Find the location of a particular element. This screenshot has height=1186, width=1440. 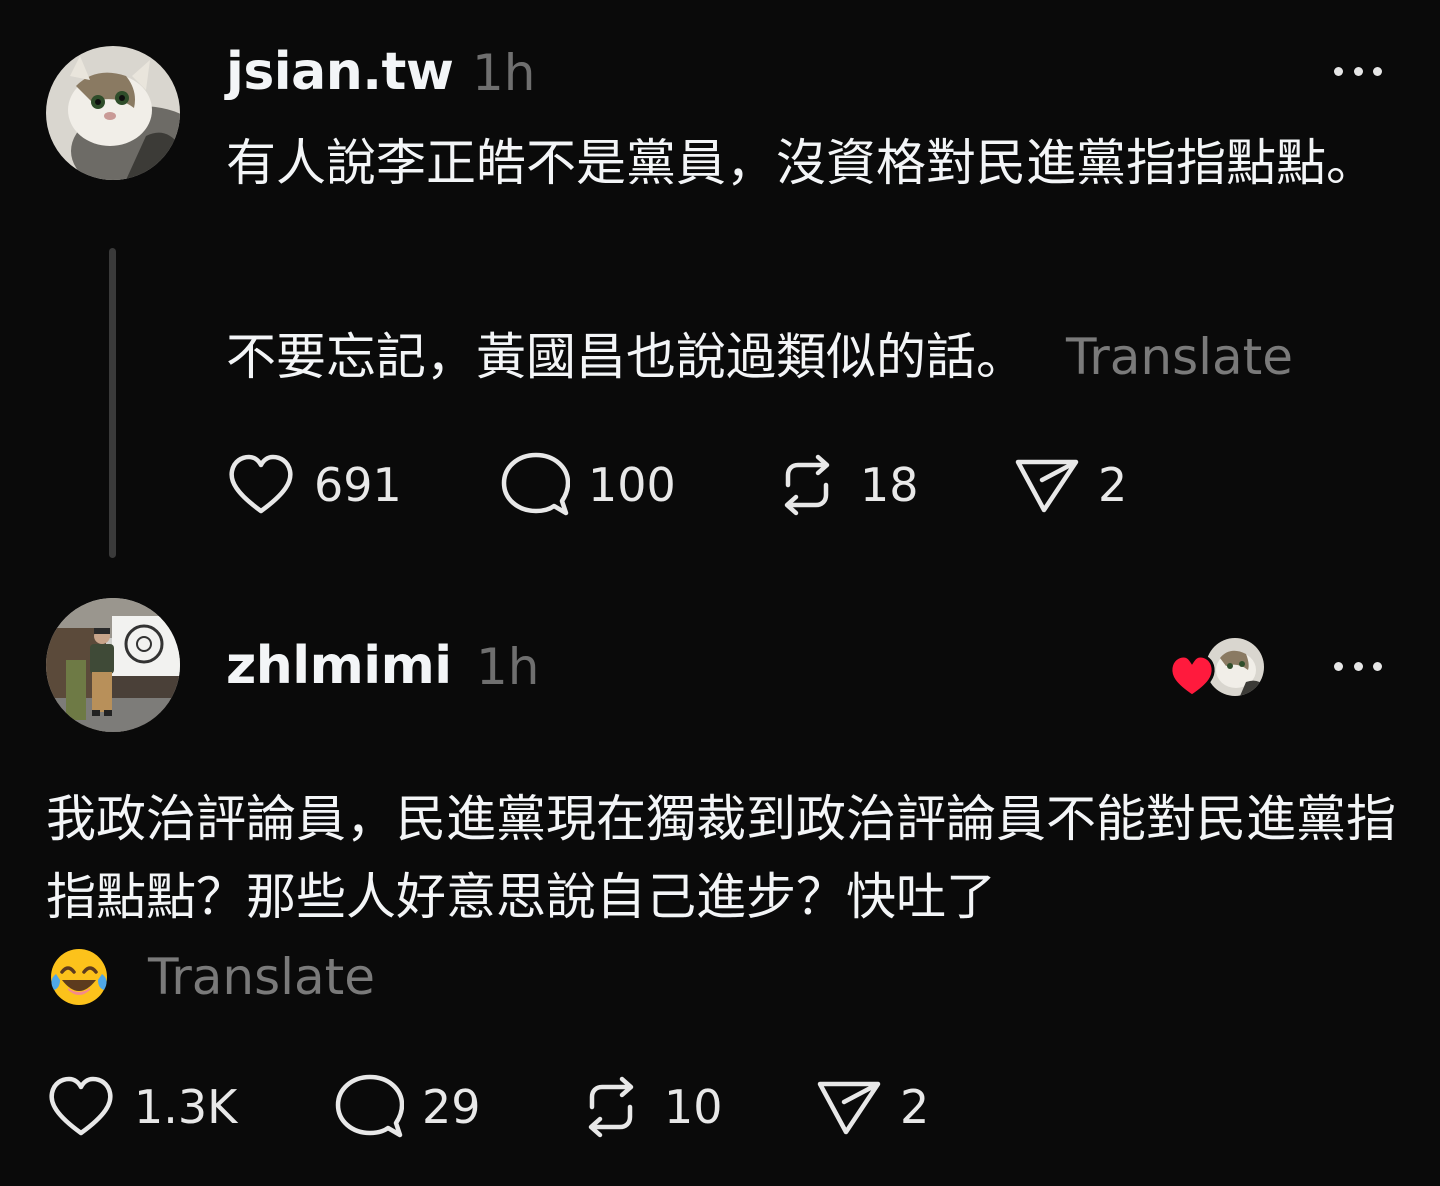

post-text-line: 不要忘記，黃國昌也說過類似的話。 is located at coordinates (626, 357).